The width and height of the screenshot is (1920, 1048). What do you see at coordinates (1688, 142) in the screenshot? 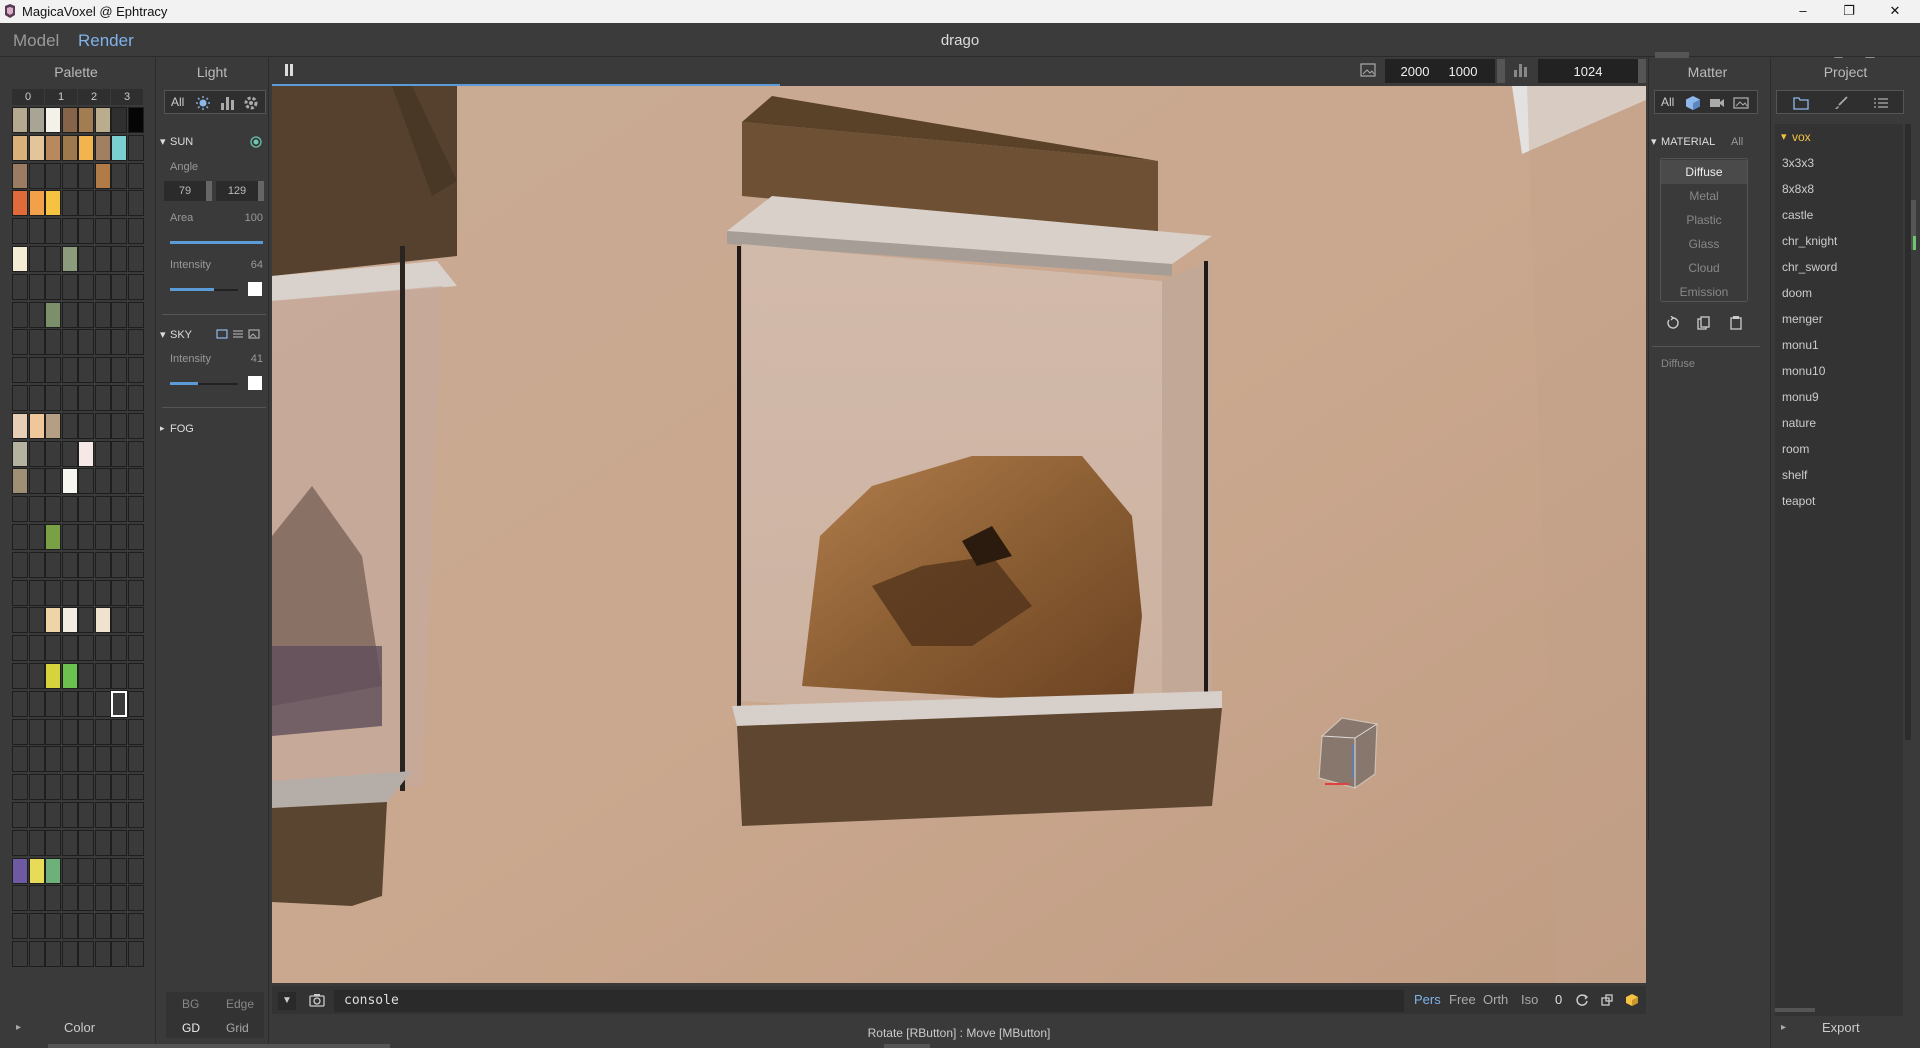
I see `material-section-header: MATERIAL` at bounding box center [1688, 142].